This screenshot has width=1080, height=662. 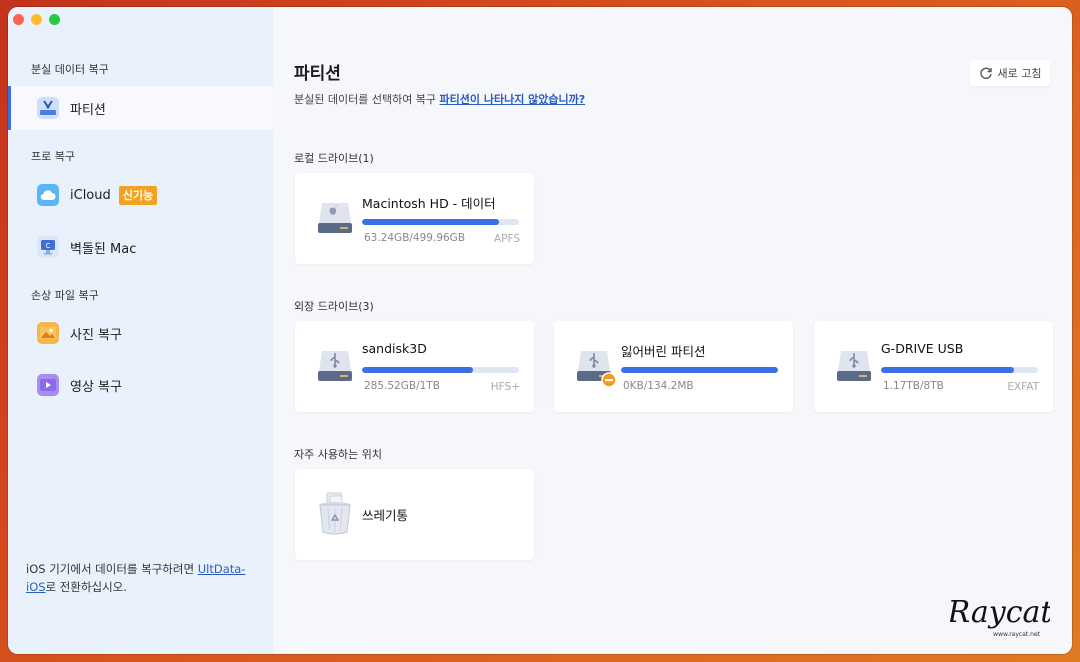 What do you see at coordinates (1019, 73) in the screenshot?
I see `refresh-label: 새로 고침` at bounding box center [1019, 73].